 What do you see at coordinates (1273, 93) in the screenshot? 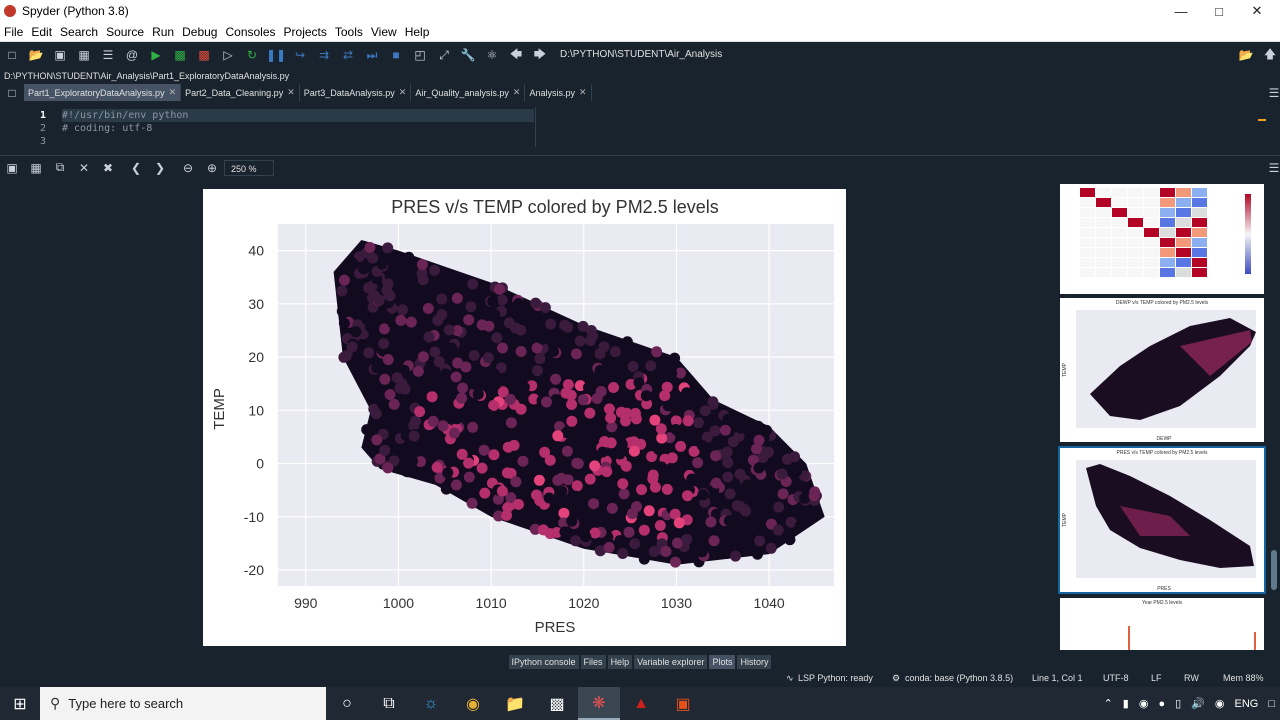
I see `editor-options-icon: ☰` at bounding box center [1273, 93].